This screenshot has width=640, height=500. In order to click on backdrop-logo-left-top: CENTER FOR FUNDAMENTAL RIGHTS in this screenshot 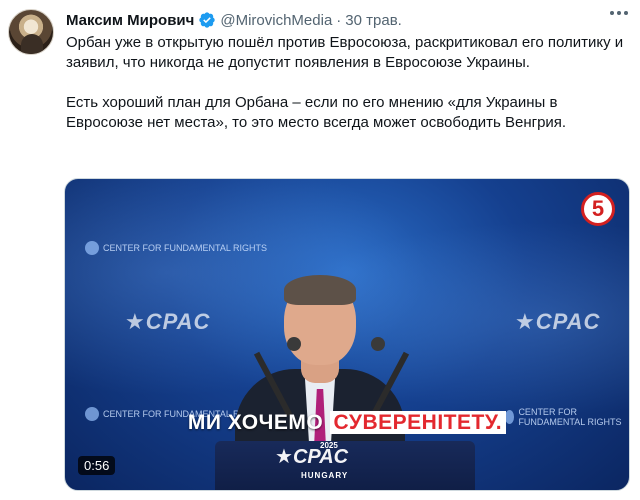, I will do `click(176, 248)`.